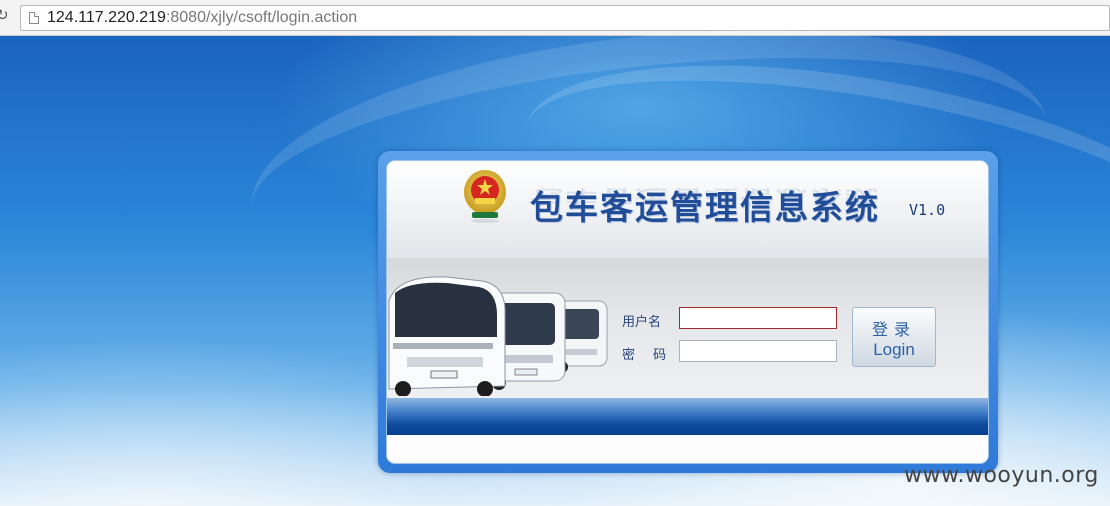  Describe the element at coordinates (758, 318) in the screenshot. I see `username-input` at that location.